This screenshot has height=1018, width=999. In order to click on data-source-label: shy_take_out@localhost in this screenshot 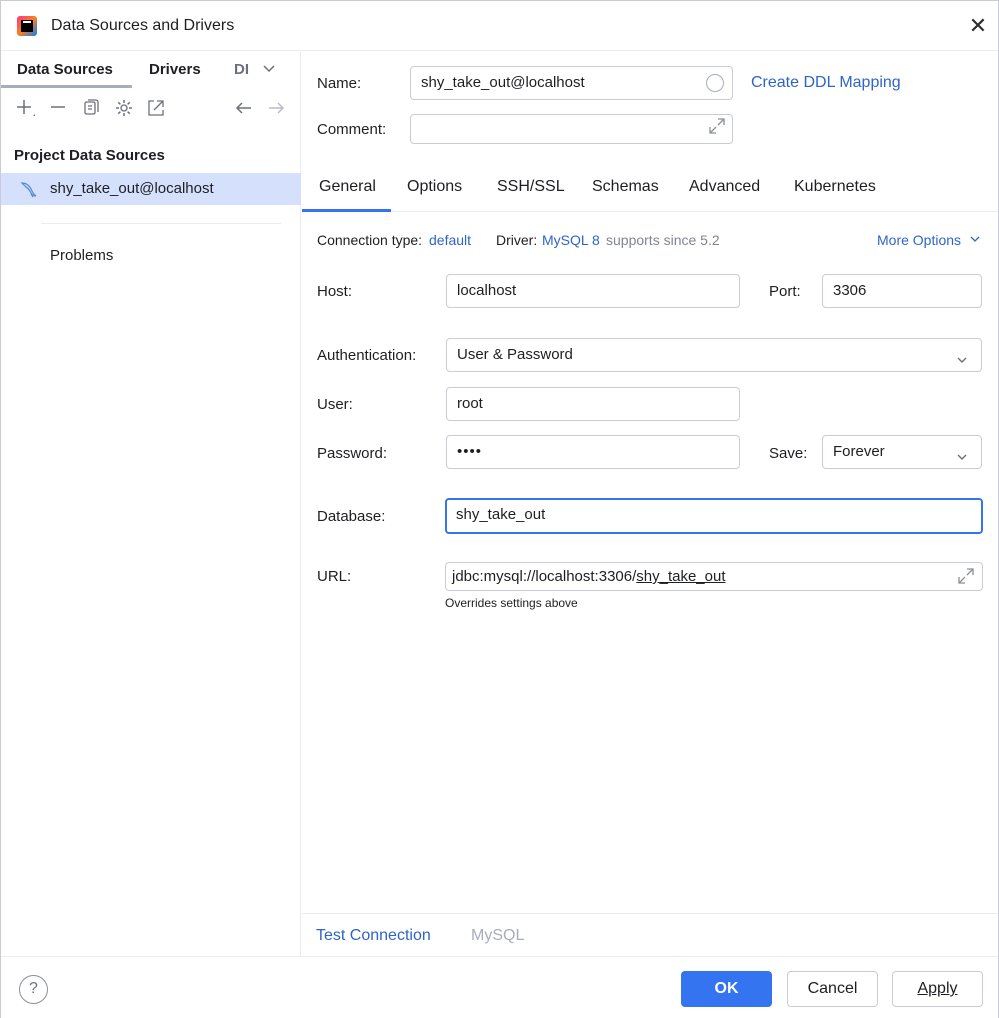, I will do `click(132, 188)`.